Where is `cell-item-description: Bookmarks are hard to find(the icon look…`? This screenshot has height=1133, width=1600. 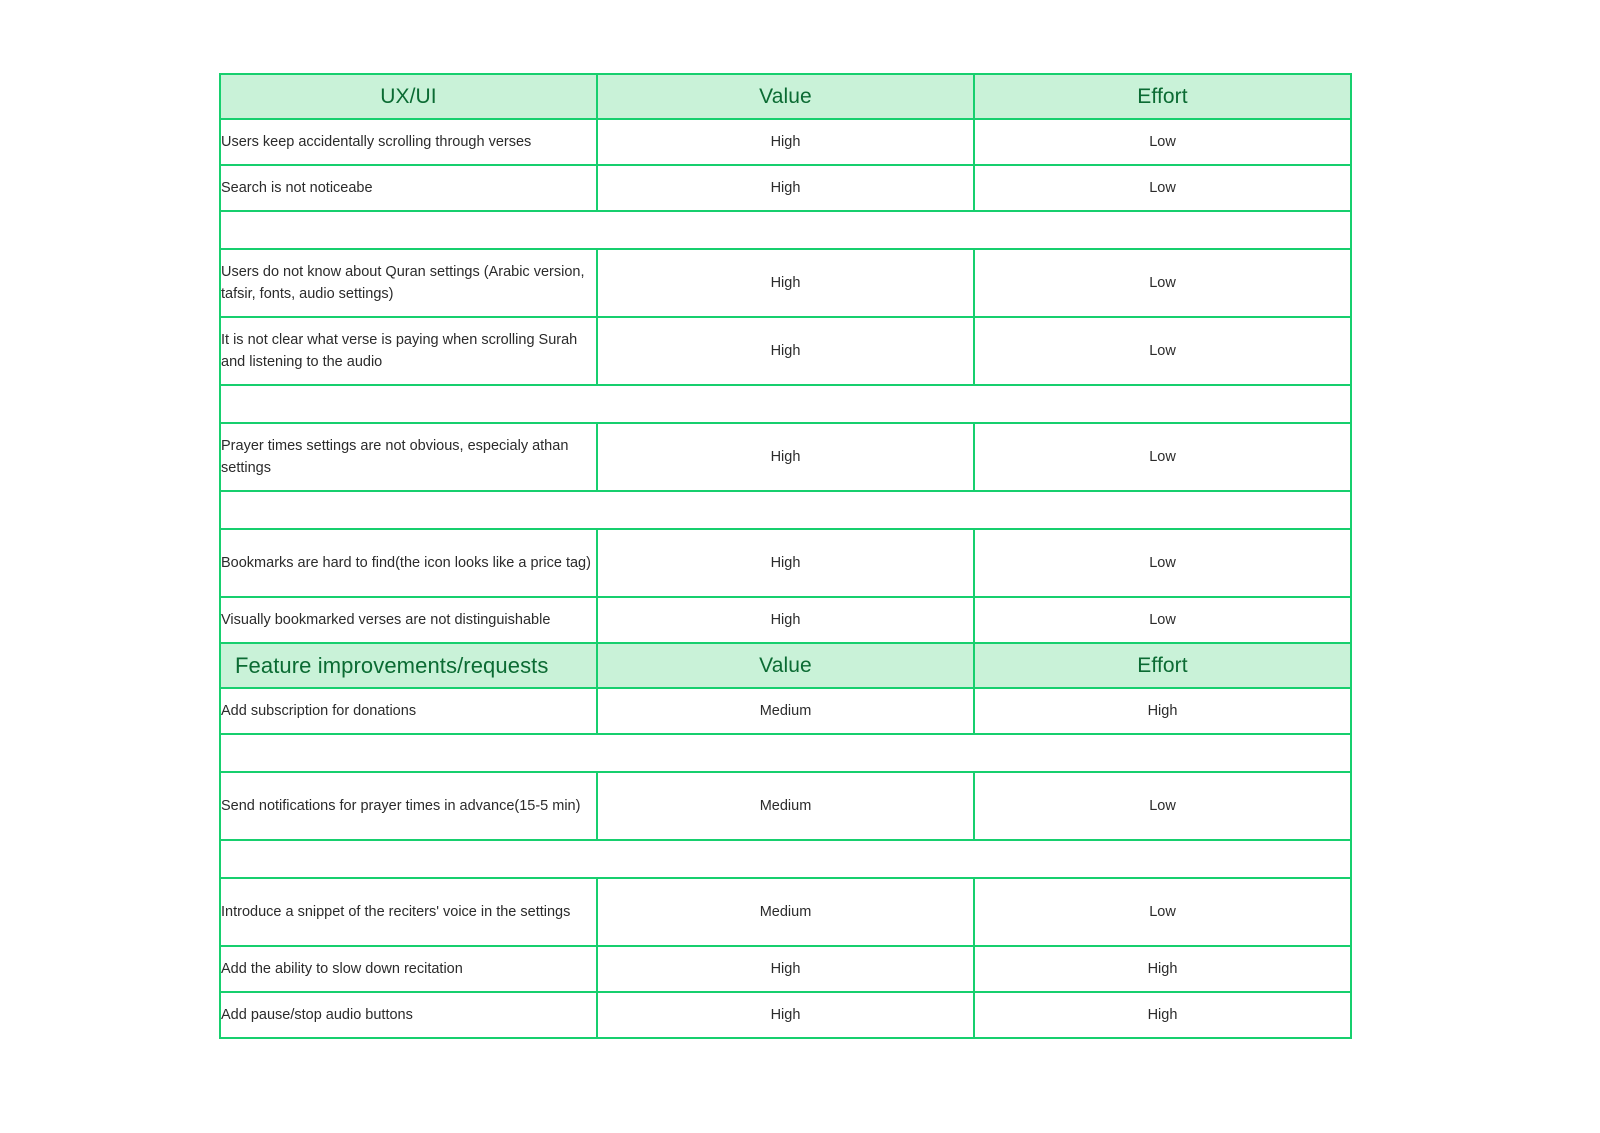 cell-item-description: Bookmarks are hard to find(the icon look… is located at coordinates (408, 563).